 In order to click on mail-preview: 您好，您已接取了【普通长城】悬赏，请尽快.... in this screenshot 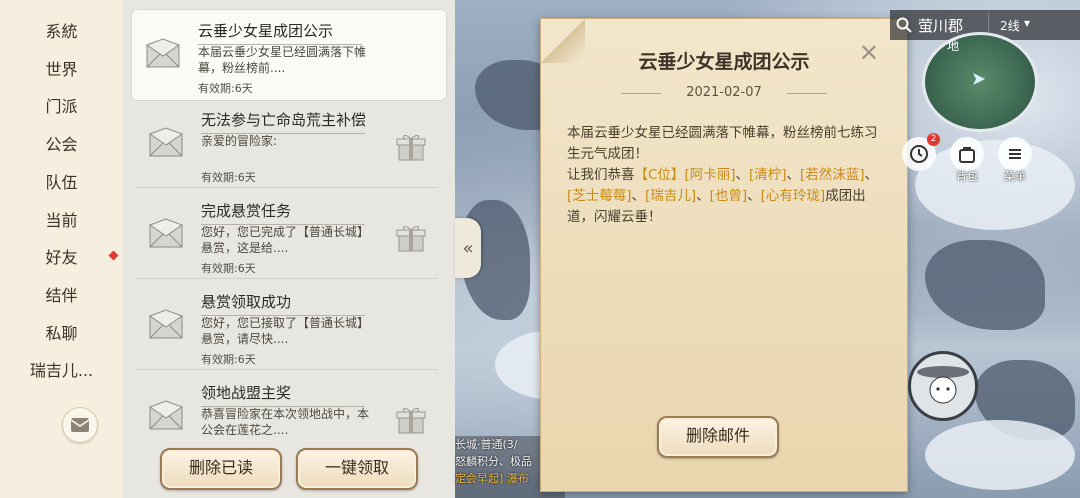, I will do `click(285, 331)`.